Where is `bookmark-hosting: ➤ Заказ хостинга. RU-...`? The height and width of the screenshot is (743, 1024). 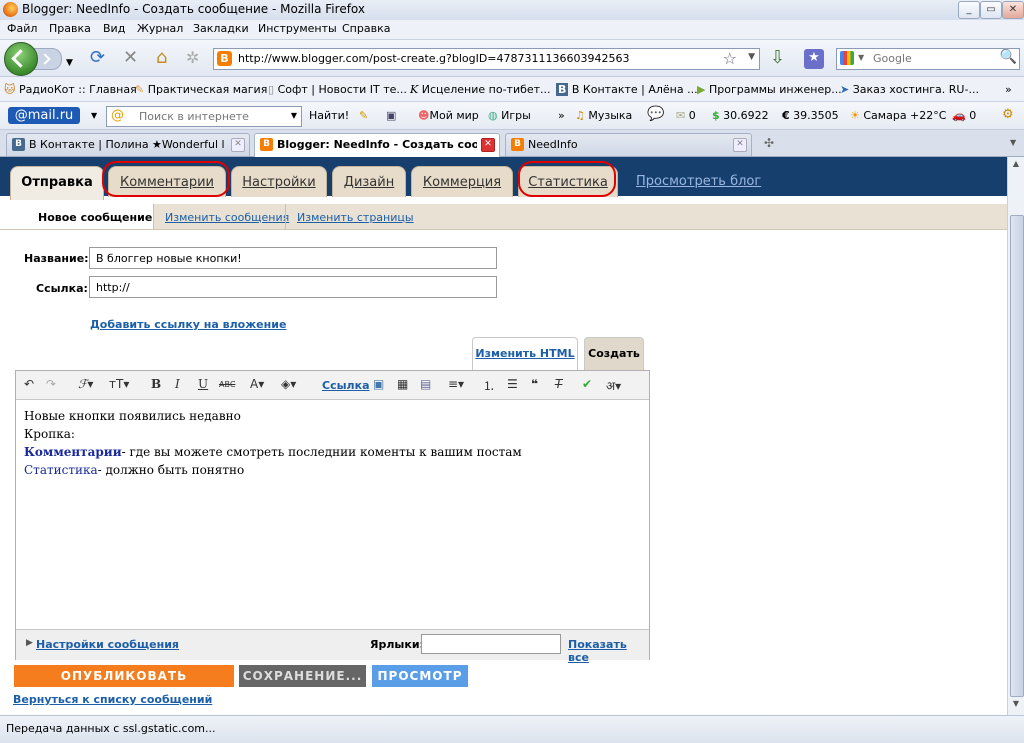
bookmark-hosting: ➤ Заказ хостинга. RU-... is located at coordinates (909, 89).